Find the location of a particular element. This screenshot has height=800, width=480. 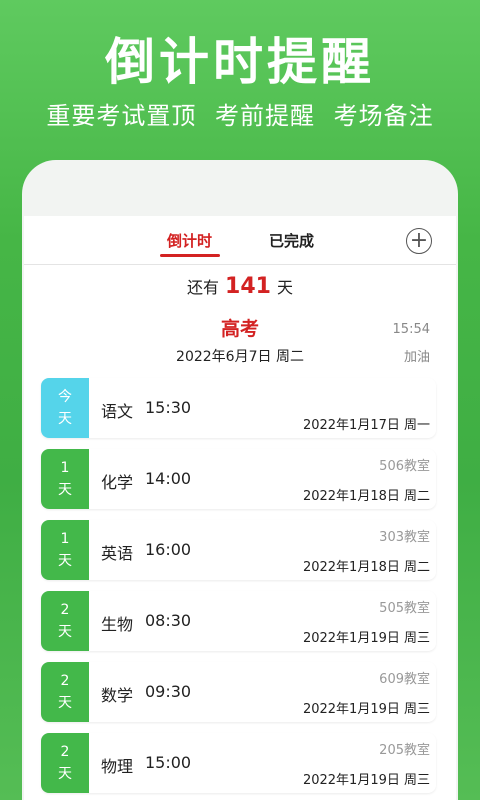

exam-card: 1 天化学 14:00 506教室 2022年1月18日 周二 is located at coordinates (238, 479).